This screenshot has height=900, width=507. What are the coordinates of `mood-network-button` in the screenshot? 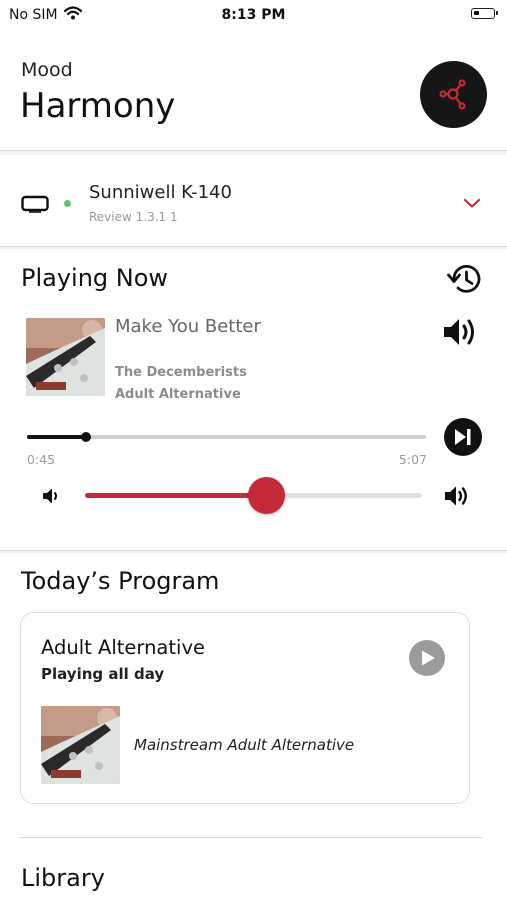 It's located at (453, 94).